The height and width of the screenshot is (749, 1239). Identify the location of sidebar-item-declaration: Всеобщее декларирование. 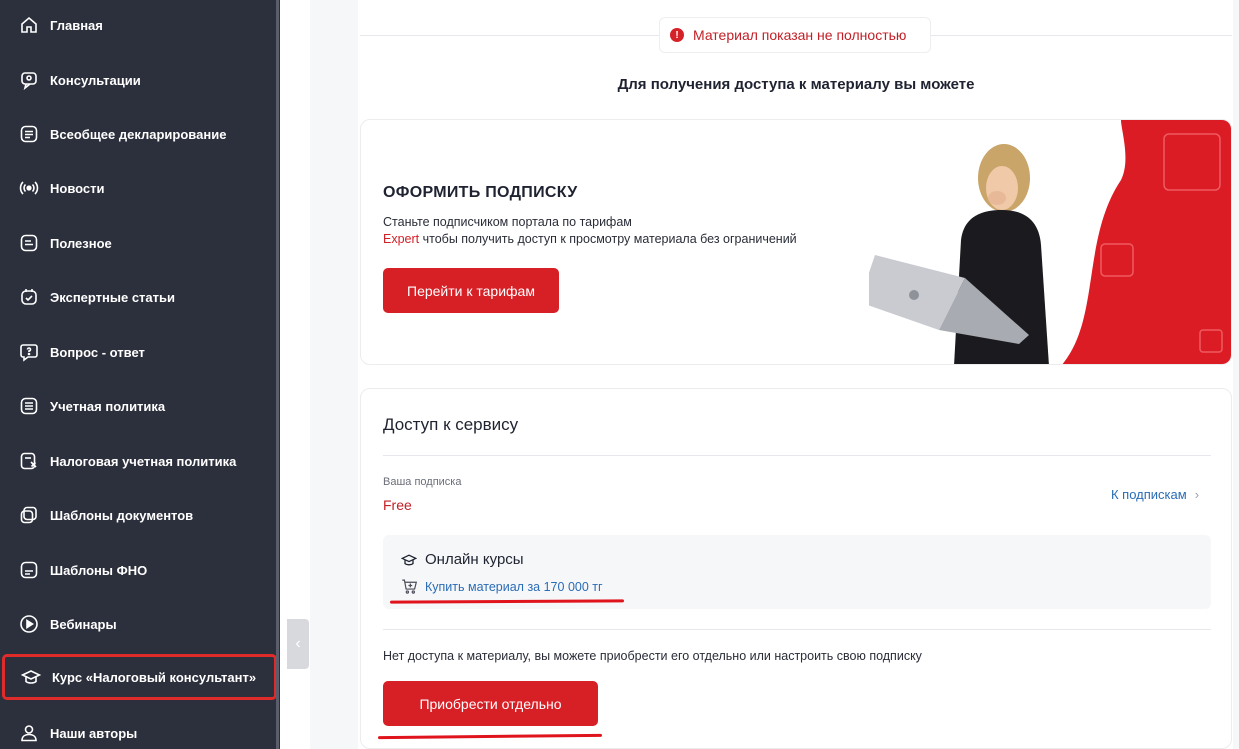
(139, 134).